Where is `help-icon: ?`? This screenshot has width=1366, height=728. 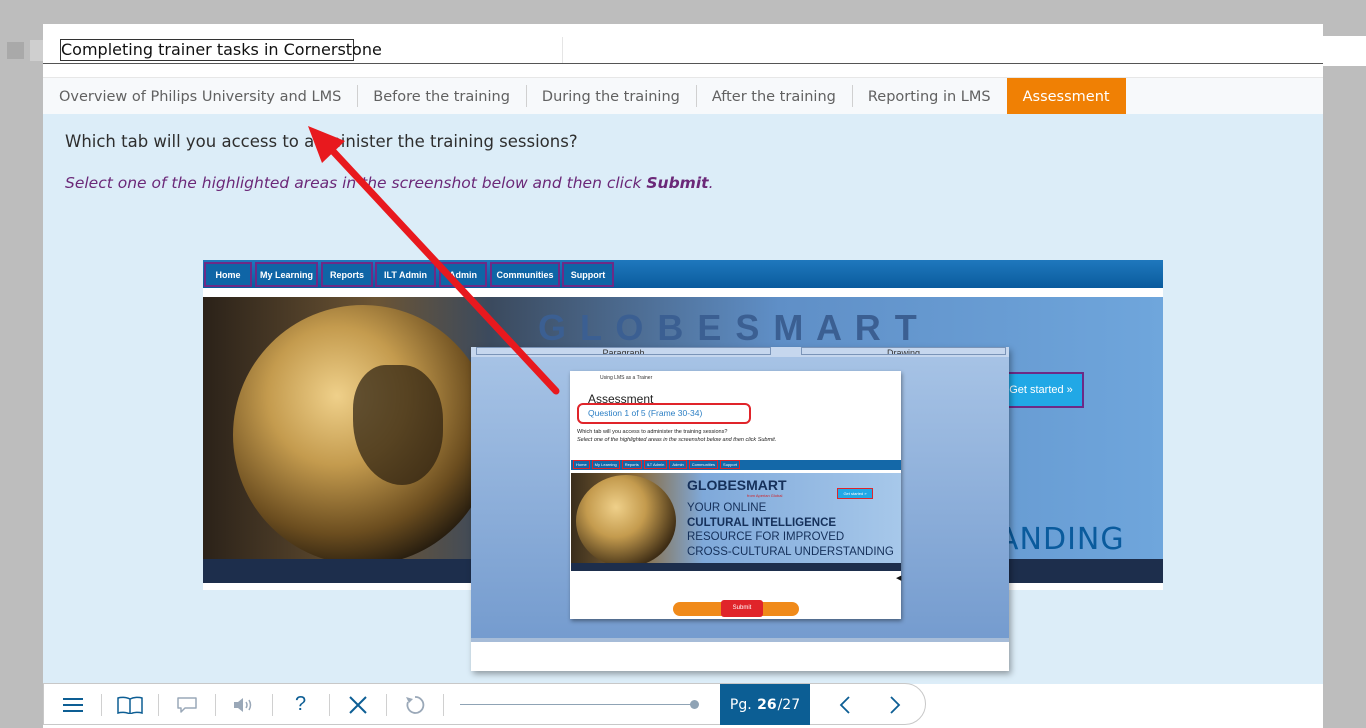
help-icon: ? is located at coordinates (300, 704).